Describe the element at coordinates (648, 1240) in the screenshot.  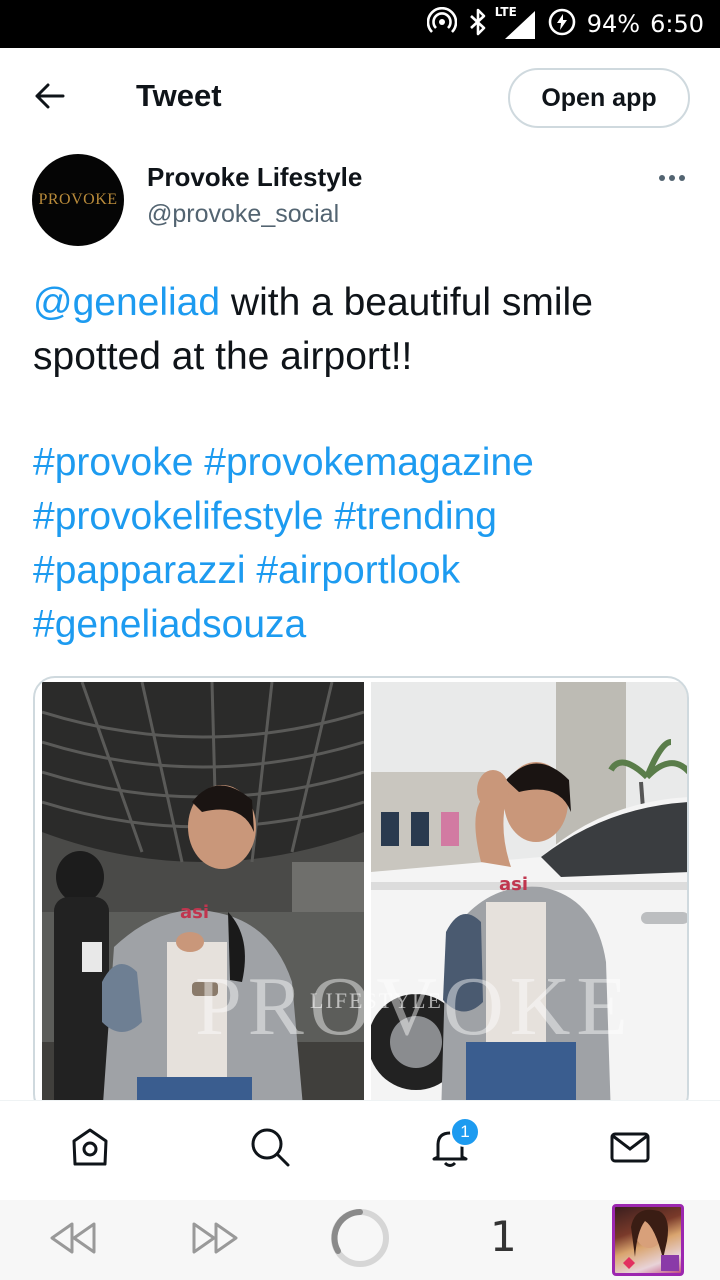
I see `profile-thumbnail` at that location.